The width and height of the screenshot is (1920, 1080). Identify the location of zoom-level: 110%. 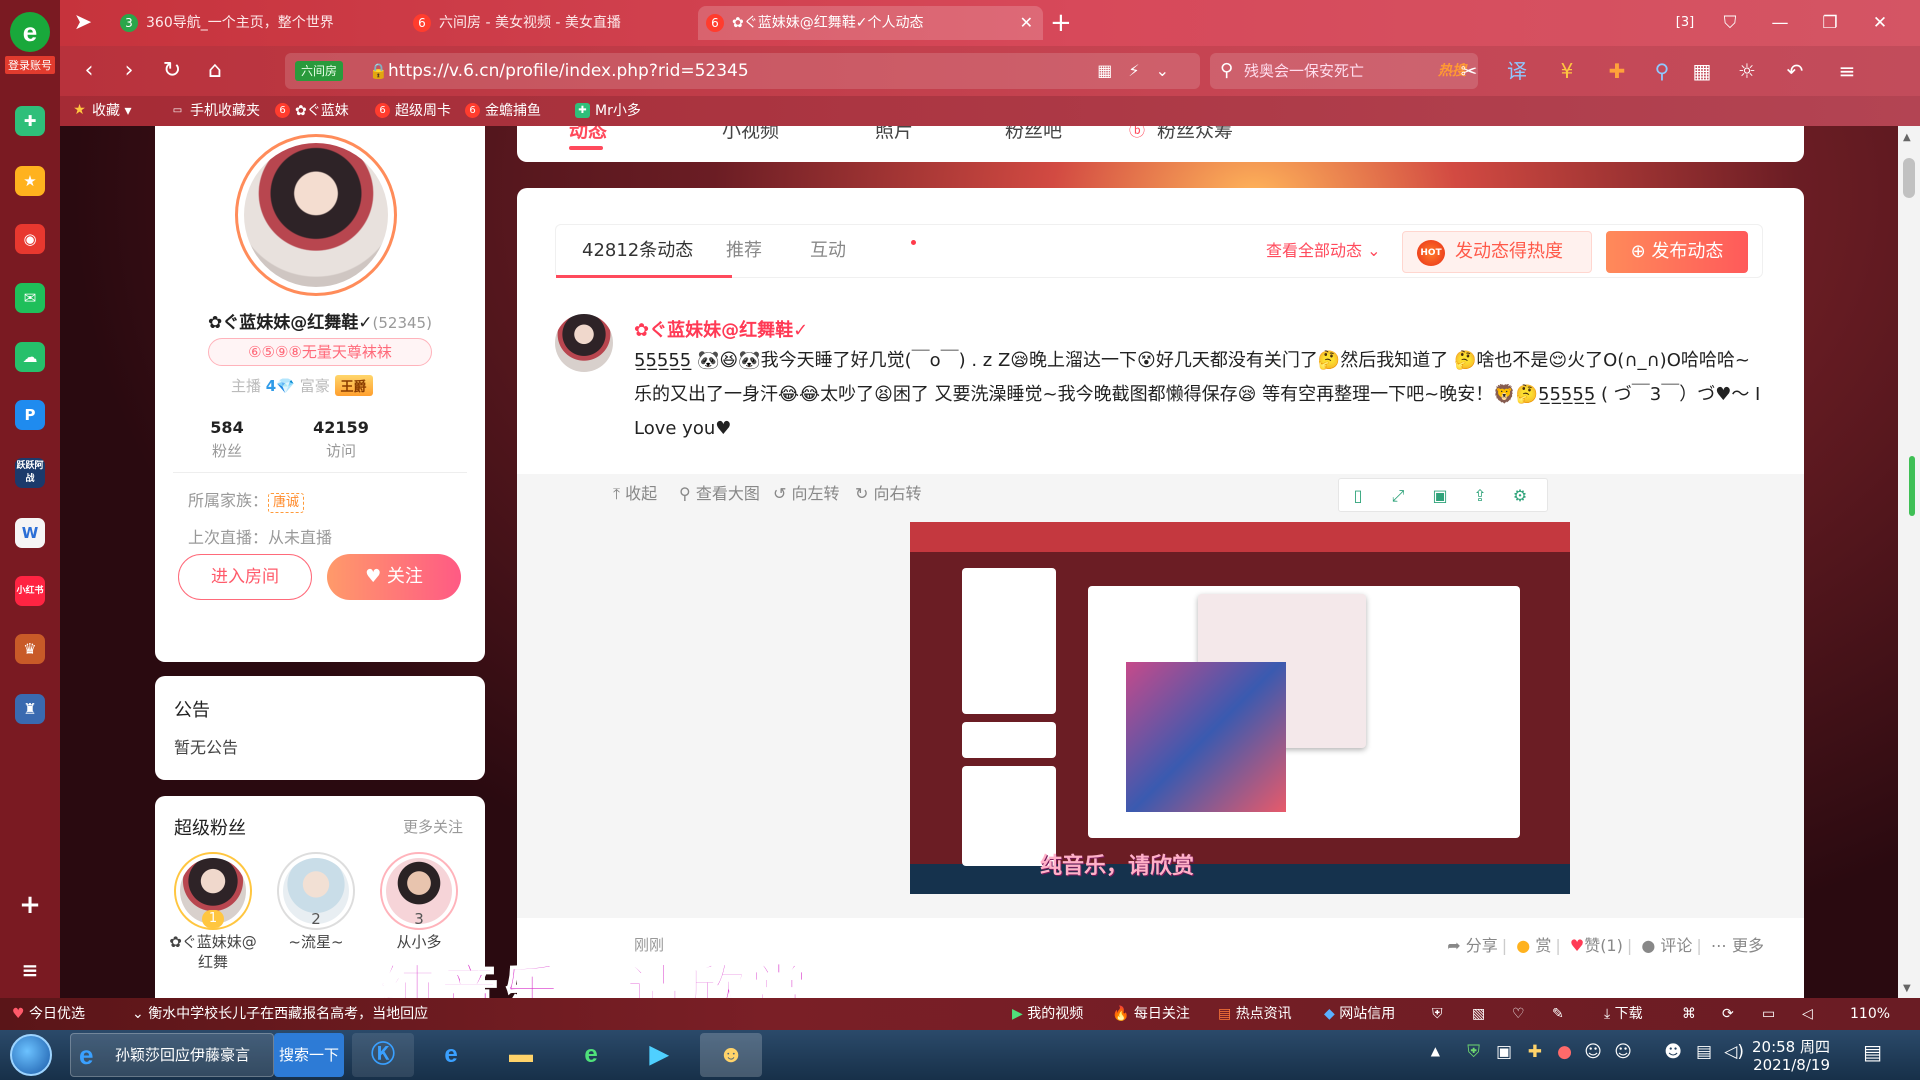
(1870, 1014).